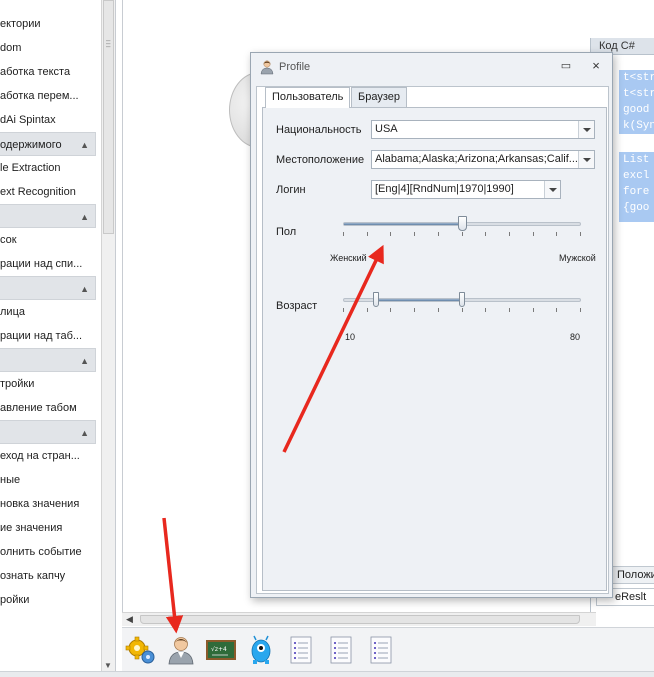  What do you see at coordinates (291, 190) in the screenshot?
I see `login-label: Логин` at bounding box center [291, 190].